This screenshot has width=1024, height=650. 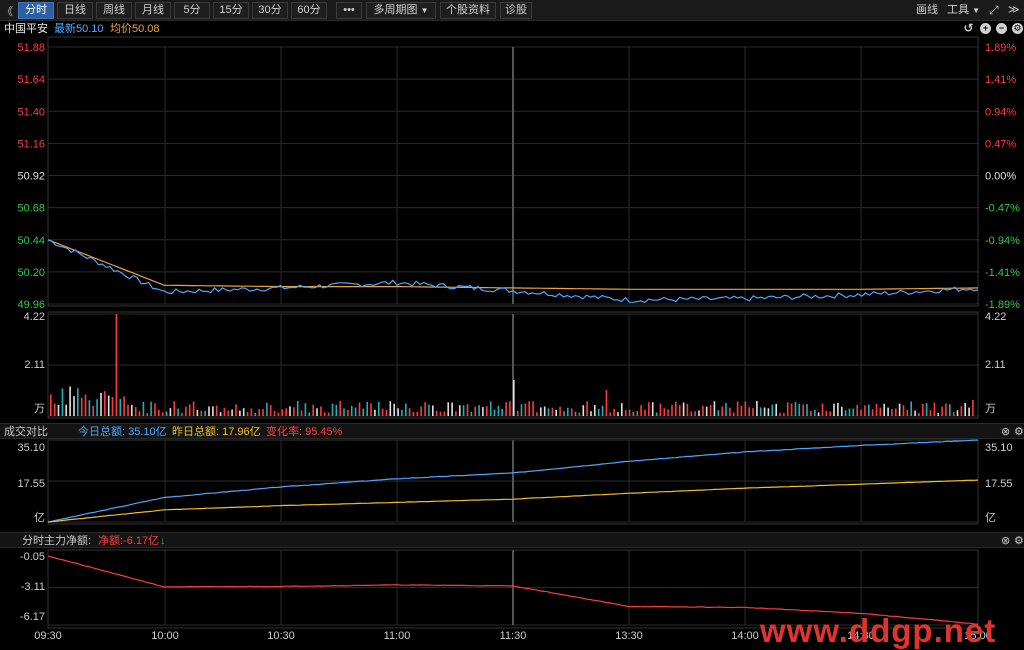 I want to click on yesterday-total: 昨日总额: 17.96亿, so click(x=216, y=432).